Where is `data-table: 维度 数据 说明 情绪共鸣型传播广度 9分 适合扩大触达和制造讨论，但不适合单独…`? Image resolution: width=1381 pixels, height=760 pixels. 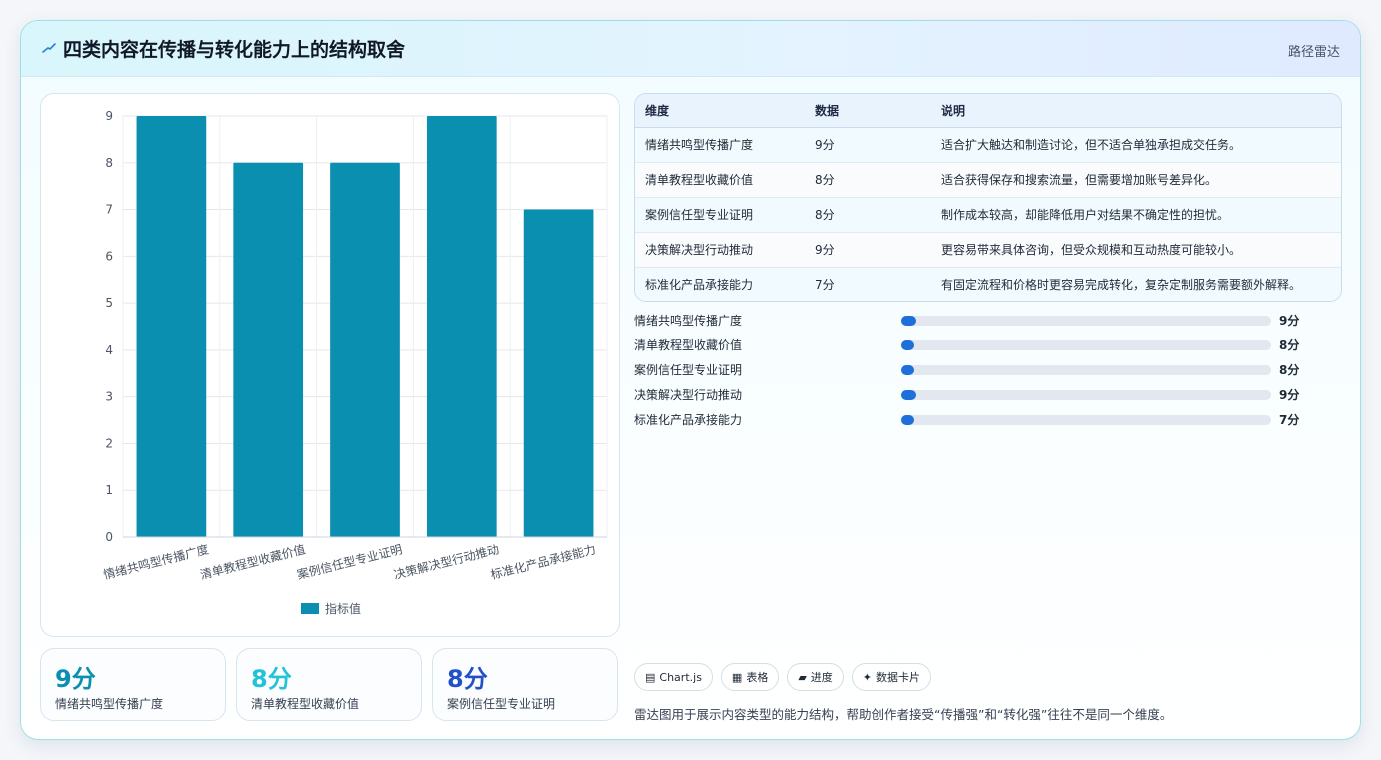 data-table: 维度 数据 说明 情绪共鸣型传播广度 9分 适合扩大触达和制造讨论，但不适合单独… is located at coordinates (988, 197).